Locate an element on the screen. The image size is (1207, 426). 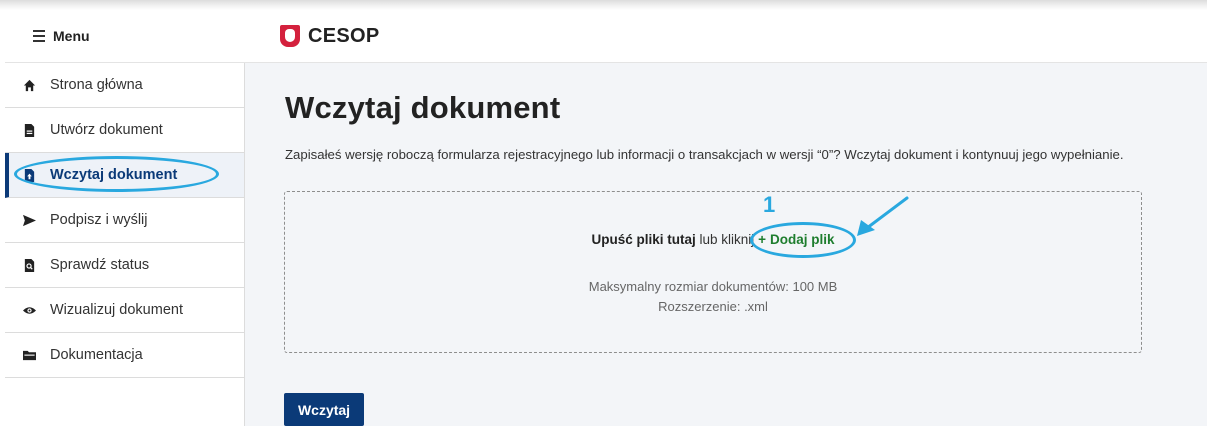
eye-icon is located at coordinates (29, 310).